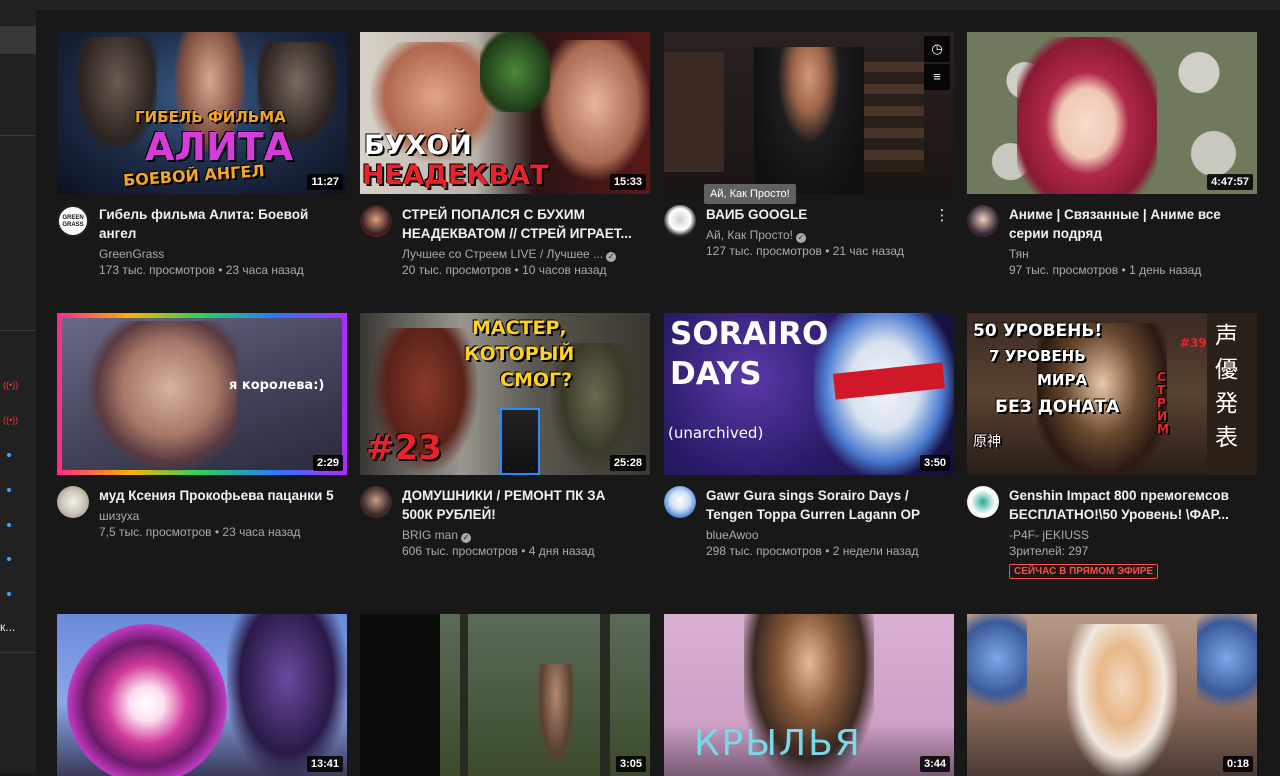 This screenshot has height=776, width=1280. Describe the element at coordinates (210, 117) in the screenshot. I see `thumbnail-text: ГИБЕЛЬ ФИЛЬМА` at that location.